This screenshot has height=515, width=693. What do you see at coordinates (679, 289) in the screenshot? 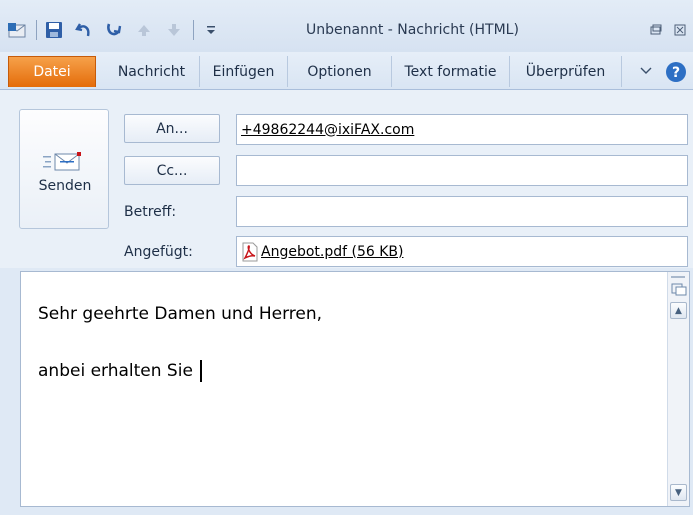
I see `view-ruler-icon` at bounding box center [679, 289].